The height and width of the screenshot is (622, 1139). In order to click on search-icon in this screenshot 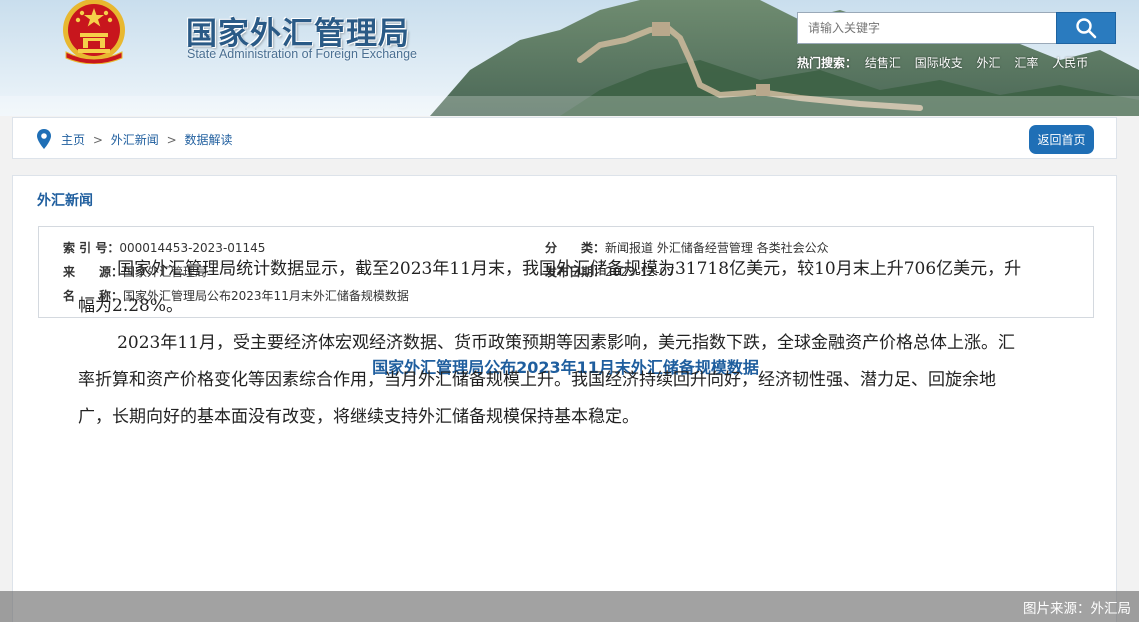, I will do `click(1086, 28)`.